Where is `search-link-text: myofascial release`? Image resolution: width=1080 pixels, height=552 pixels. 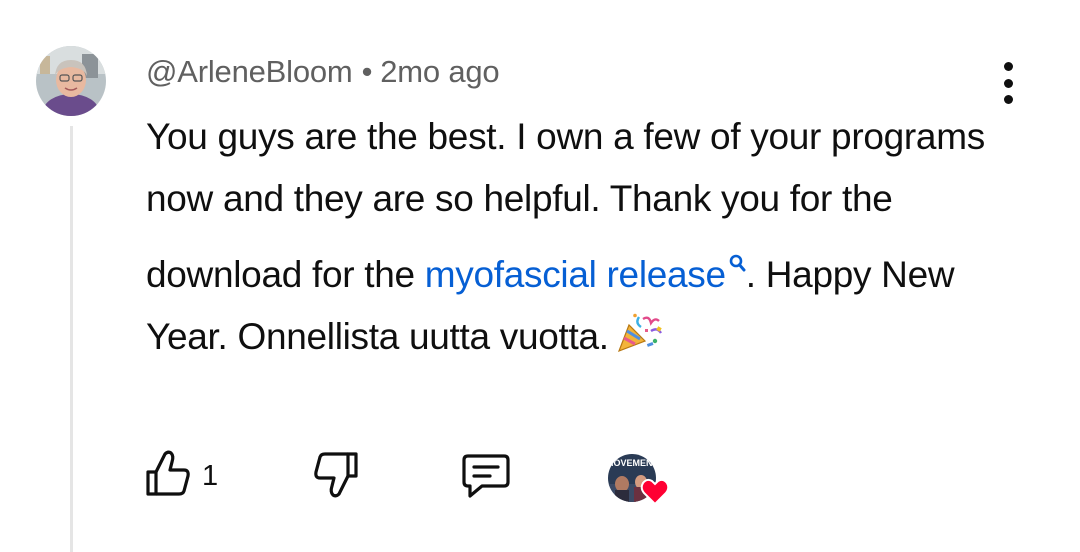 search-link-text: myofascial release is located at coordinates (575, 274).